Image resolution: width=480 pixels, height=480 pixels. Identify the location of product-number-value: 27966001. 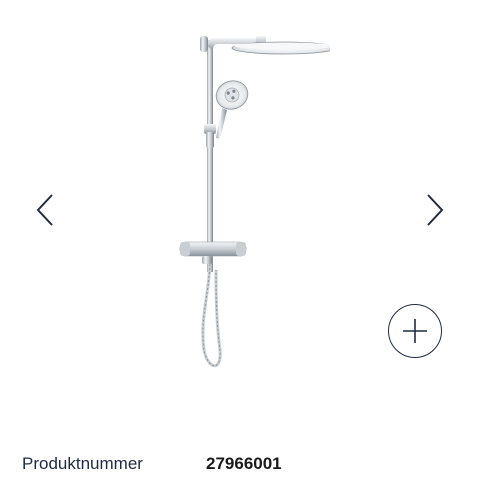
(244, 463).